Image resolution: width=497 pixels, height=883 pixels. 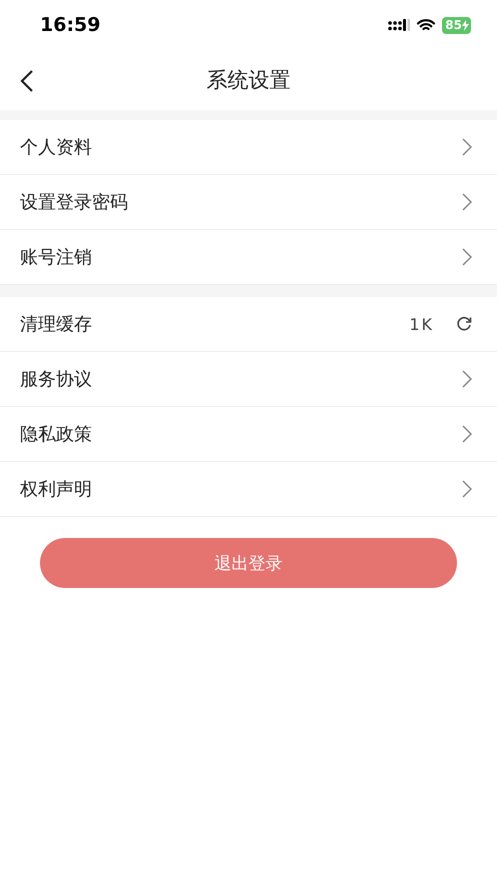 I want to click on settings-label: 账号注销, so click(x=56, y=257).